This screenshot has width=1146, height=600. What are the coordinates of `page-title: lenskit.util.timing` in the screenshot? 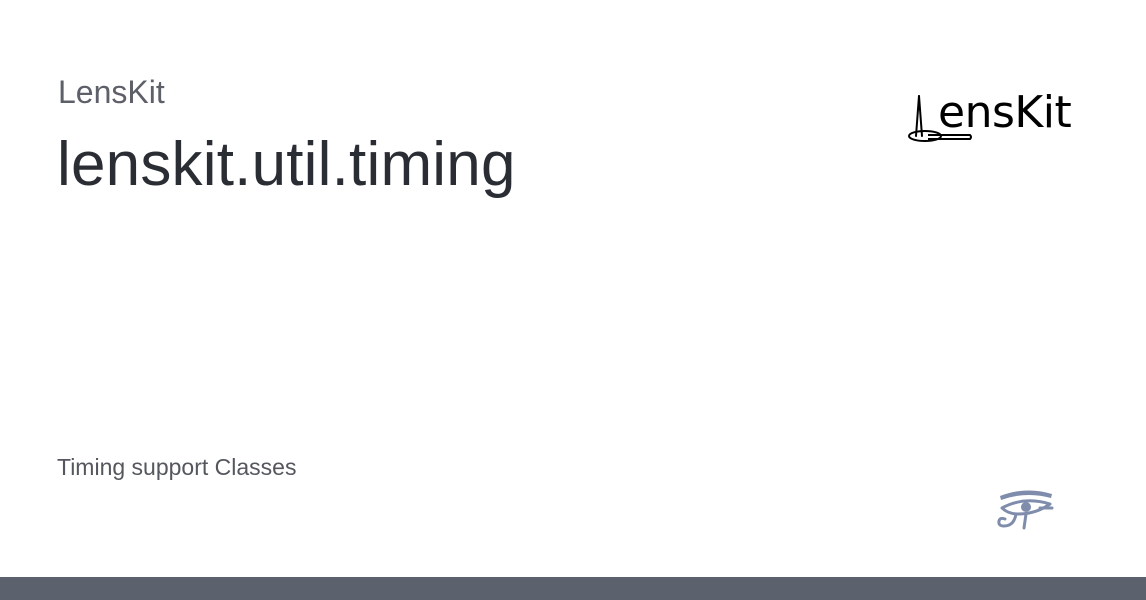 It's located at (286, 164).